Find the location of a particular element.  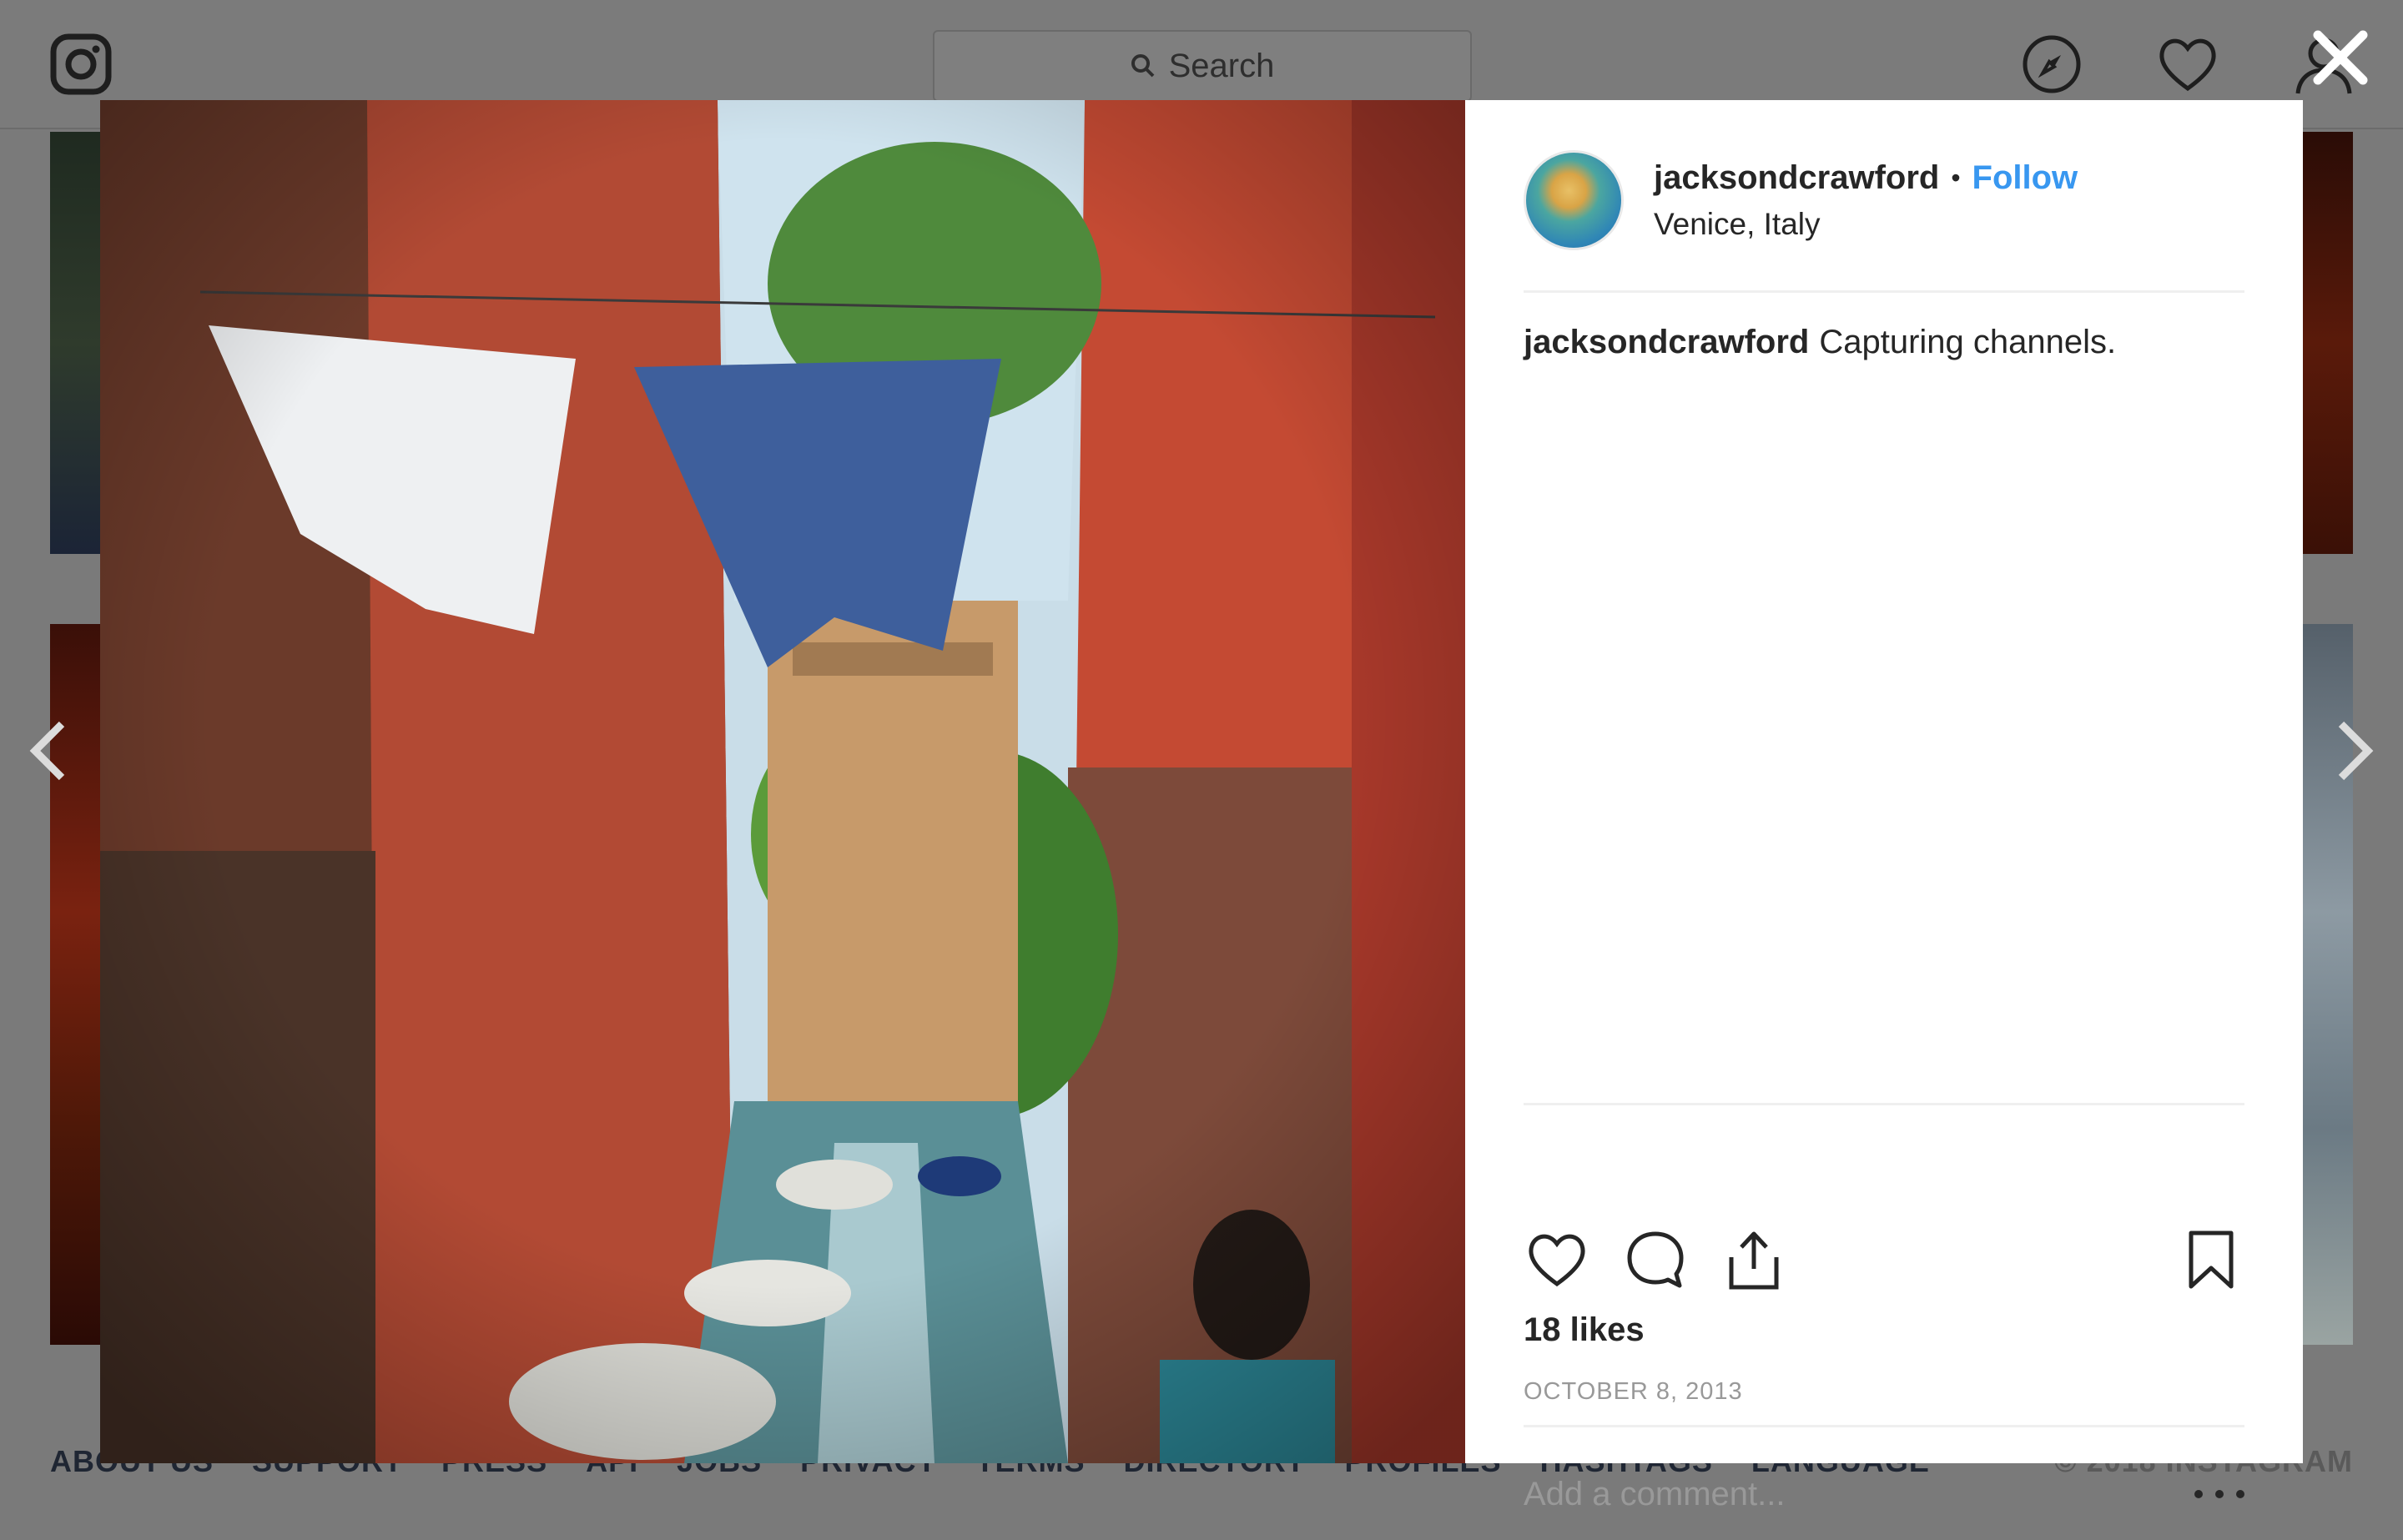

previous-post-arrow-icon is located at coordinates (50, 750).